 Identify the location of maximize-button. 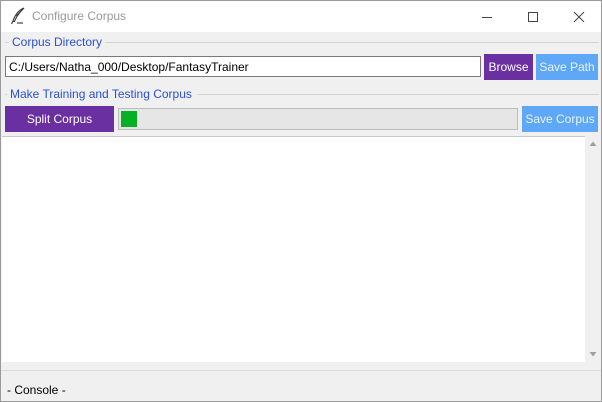
(533, 16).